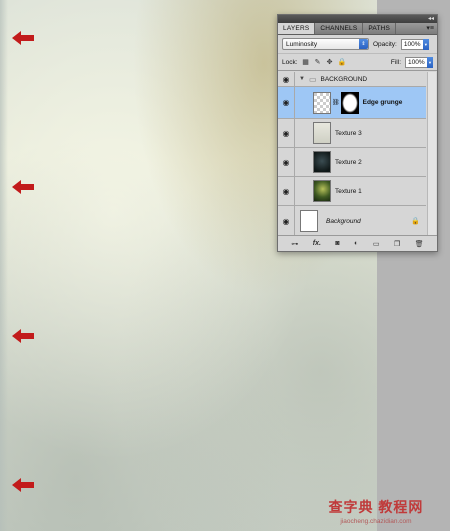 The height and width of the screenshot is (531, 450). Describe the element at coordinates (376, 521) in the screenshot. I see `watermark-sub: jiaocheng.chazidian.com` at that location.